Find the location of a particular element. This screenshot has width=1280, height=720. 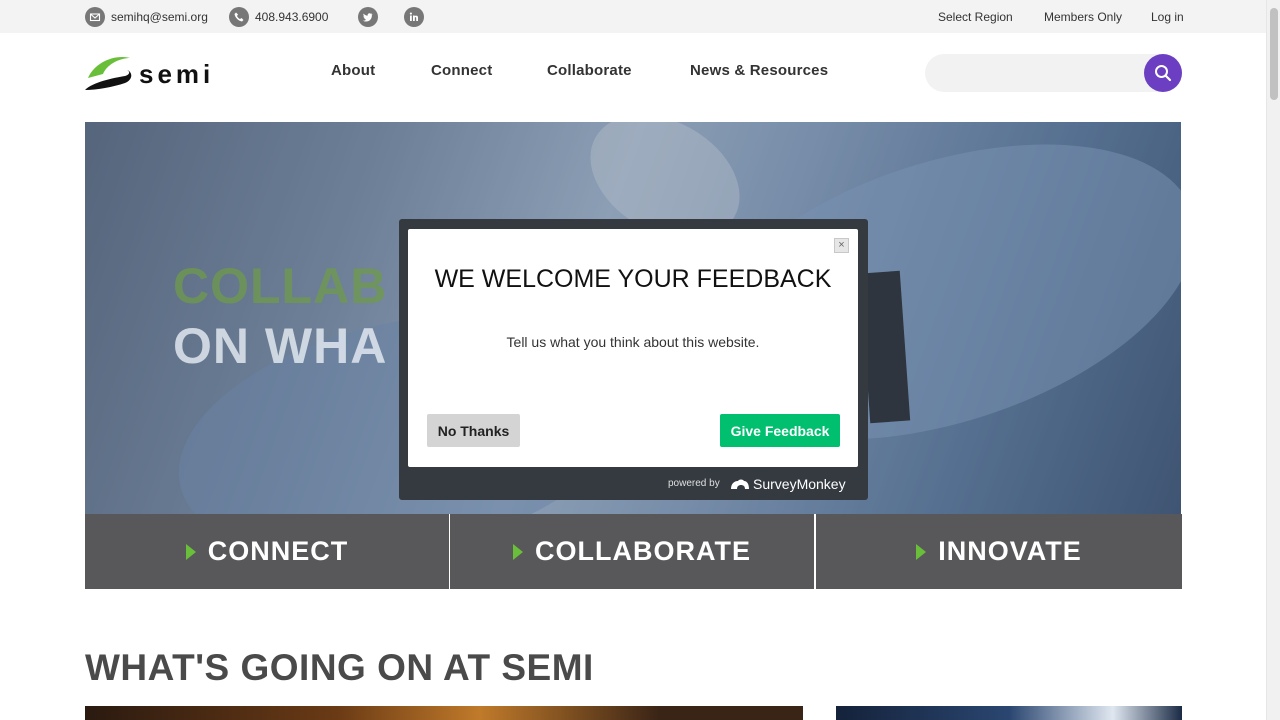

phone-text: 408.943.6900 is located at coordinates (292, 17).